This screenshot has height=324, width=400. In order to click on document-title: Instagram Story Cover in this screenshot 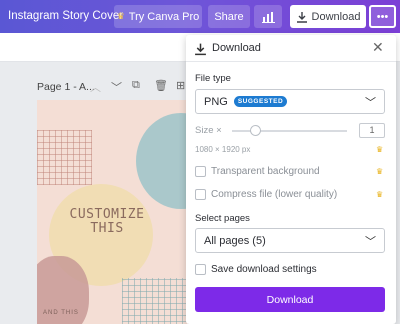, I will do `click(65, 16)`.